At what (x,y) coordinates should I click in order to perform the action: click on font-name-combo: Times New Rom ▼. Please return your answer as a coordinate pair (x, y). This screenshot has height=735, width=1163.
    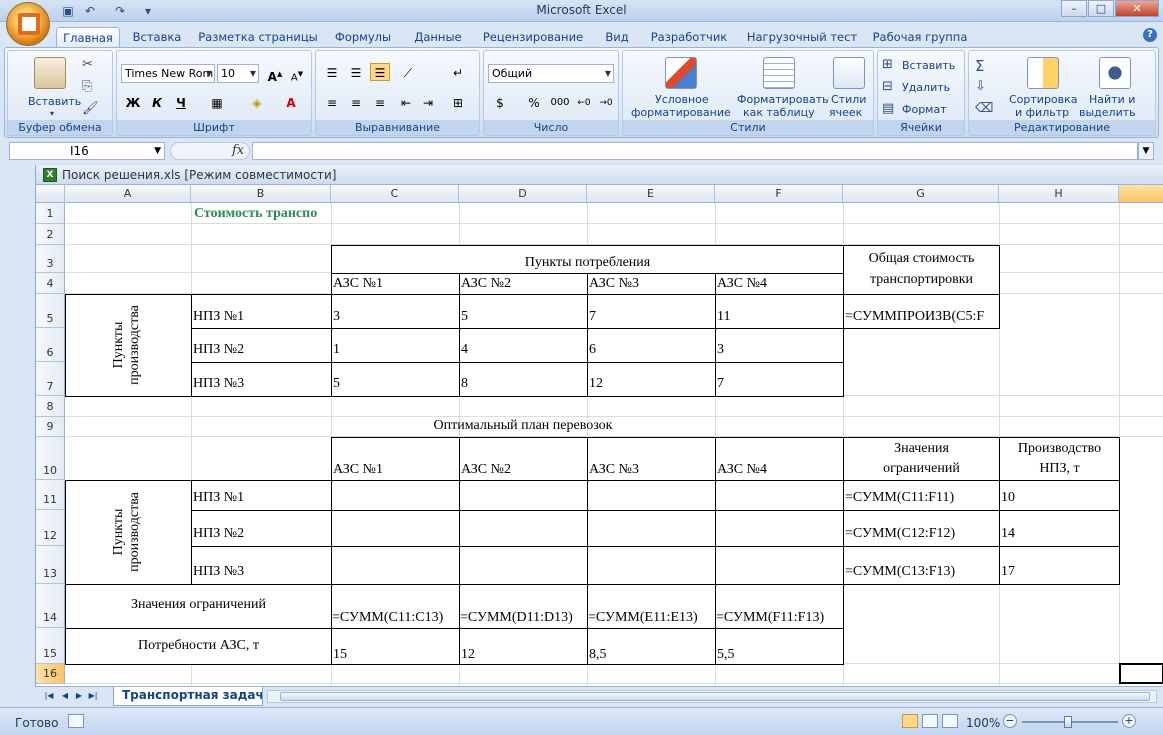
    Looking at the image, I should click on (168, 73).